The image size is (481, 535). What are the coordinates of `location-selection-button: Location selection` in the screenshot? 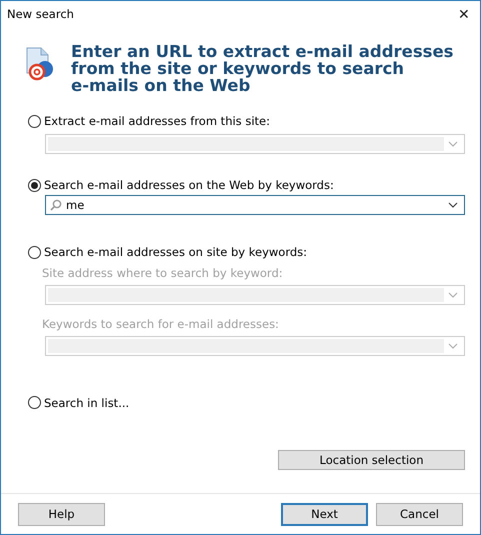 It's located at (371, 460).